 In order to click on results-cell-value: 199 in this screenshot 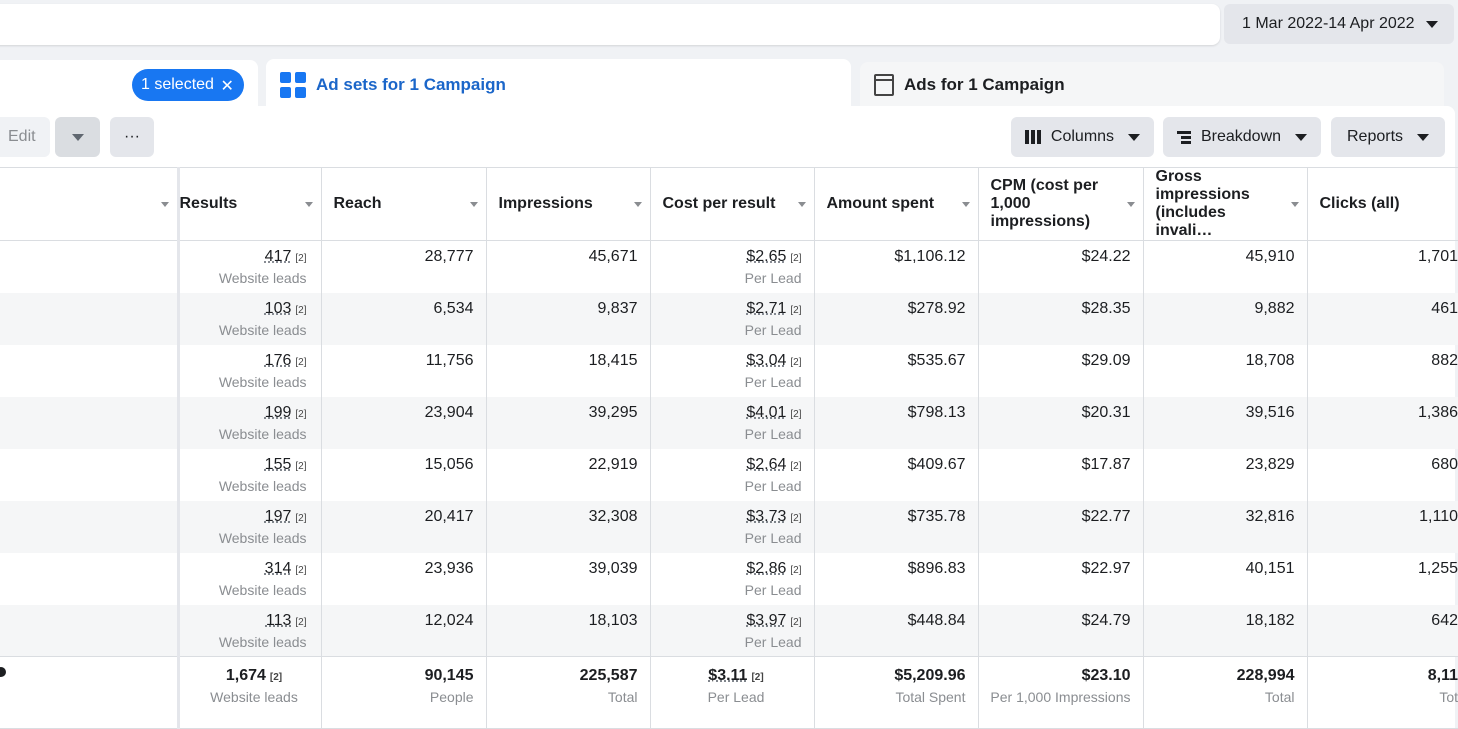, I will do `click(278, 412)`.